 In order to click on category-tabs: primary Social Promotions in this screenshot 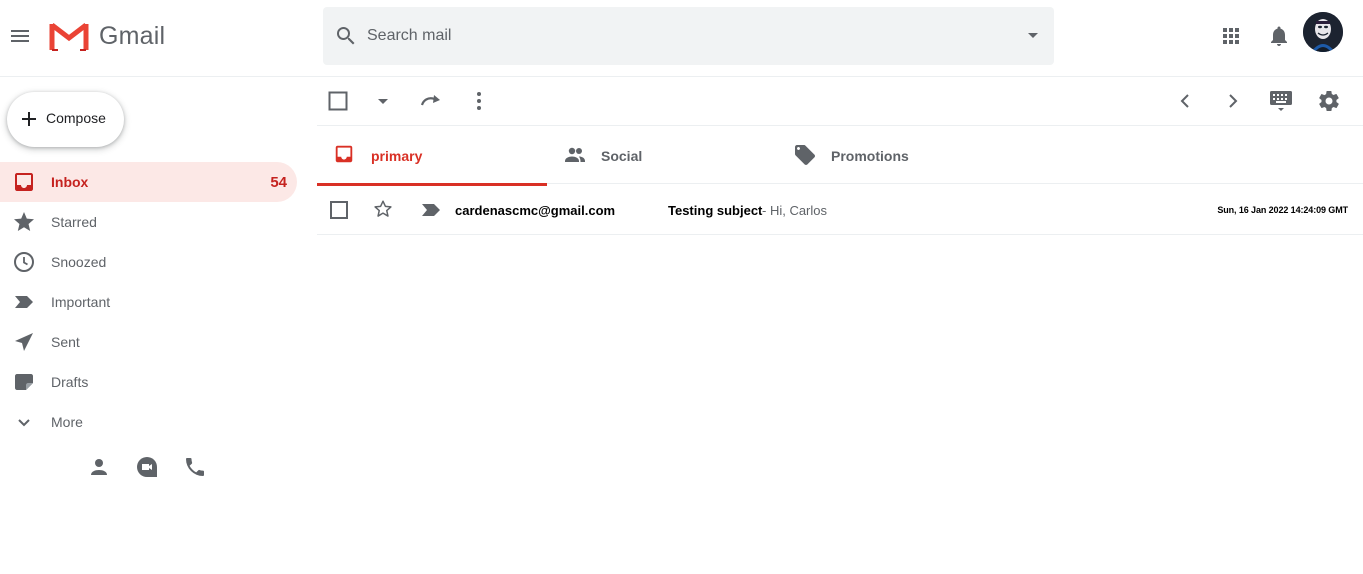, I will do `click(840, 155)`.